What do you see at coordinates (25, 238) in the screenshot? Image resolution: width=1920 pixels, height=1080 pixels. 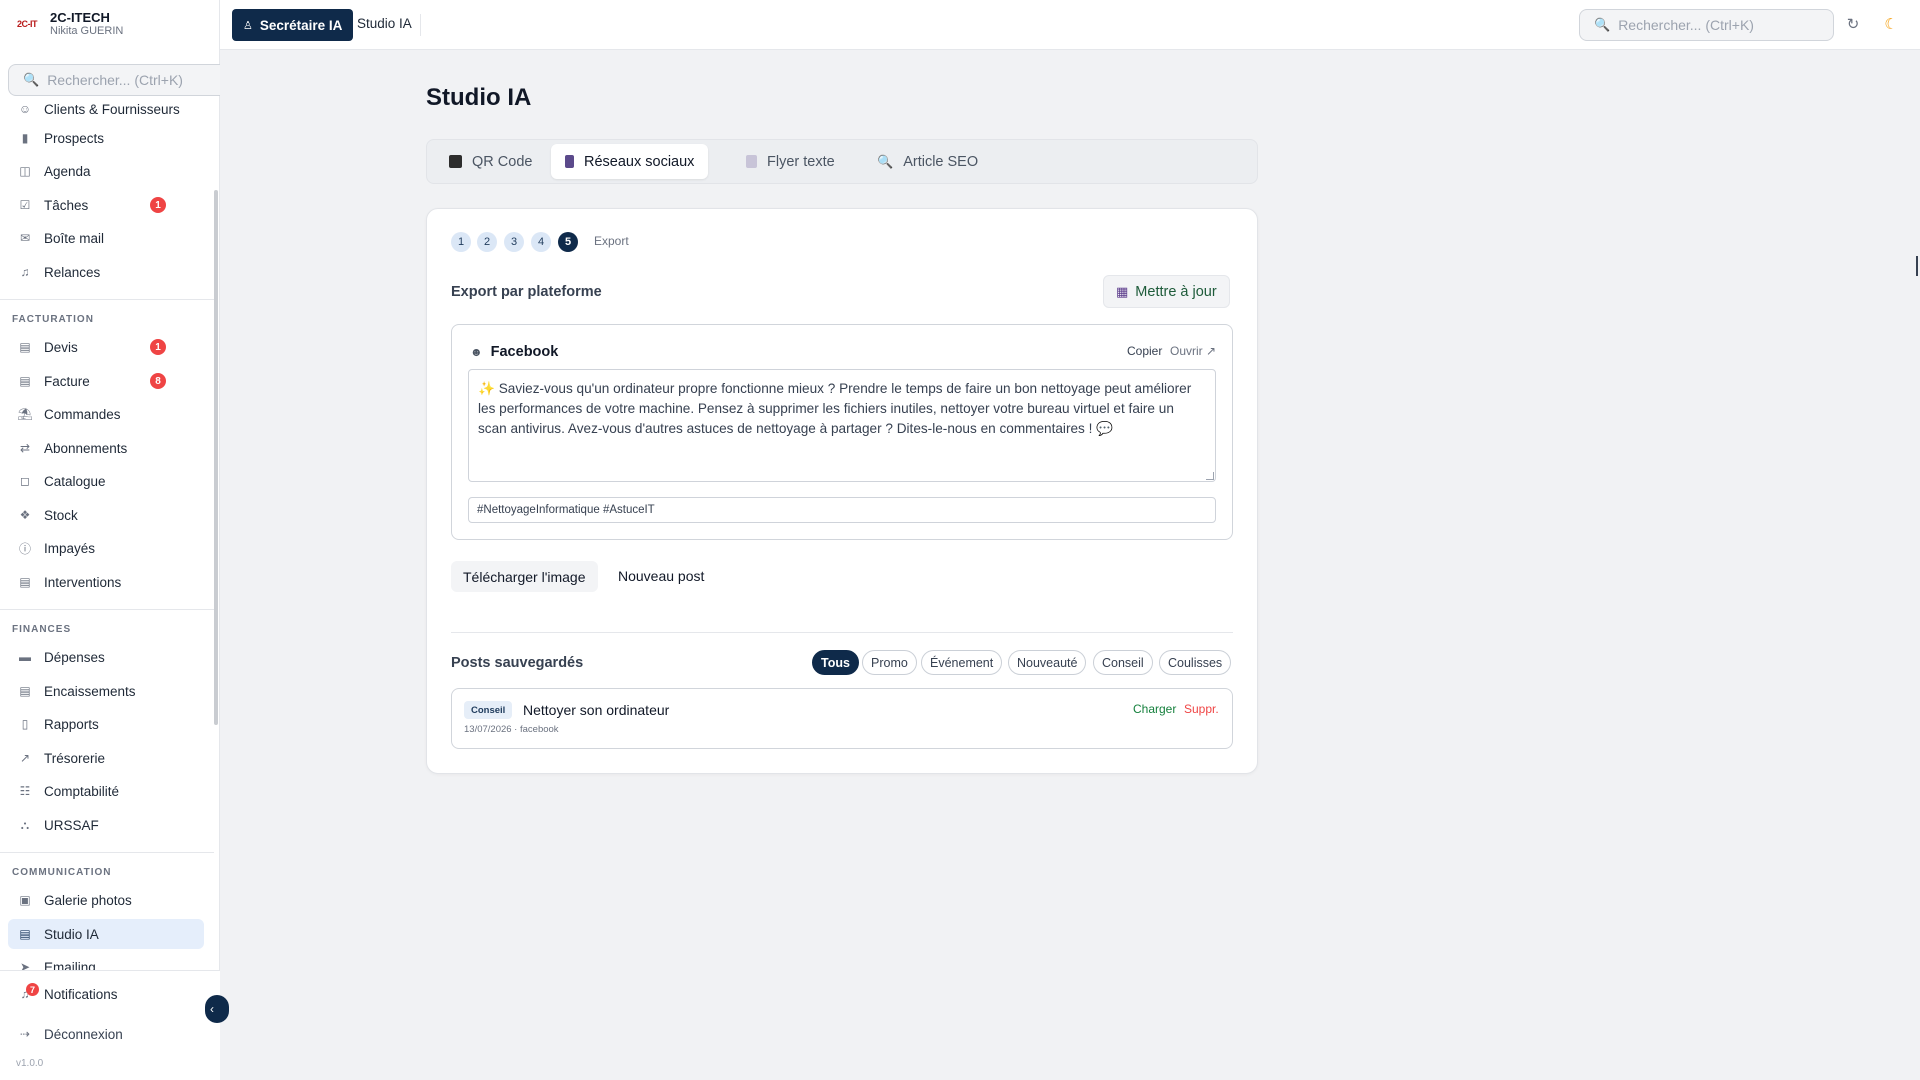 I see `mail-icon: ✉` at bounding box center [25, 238].